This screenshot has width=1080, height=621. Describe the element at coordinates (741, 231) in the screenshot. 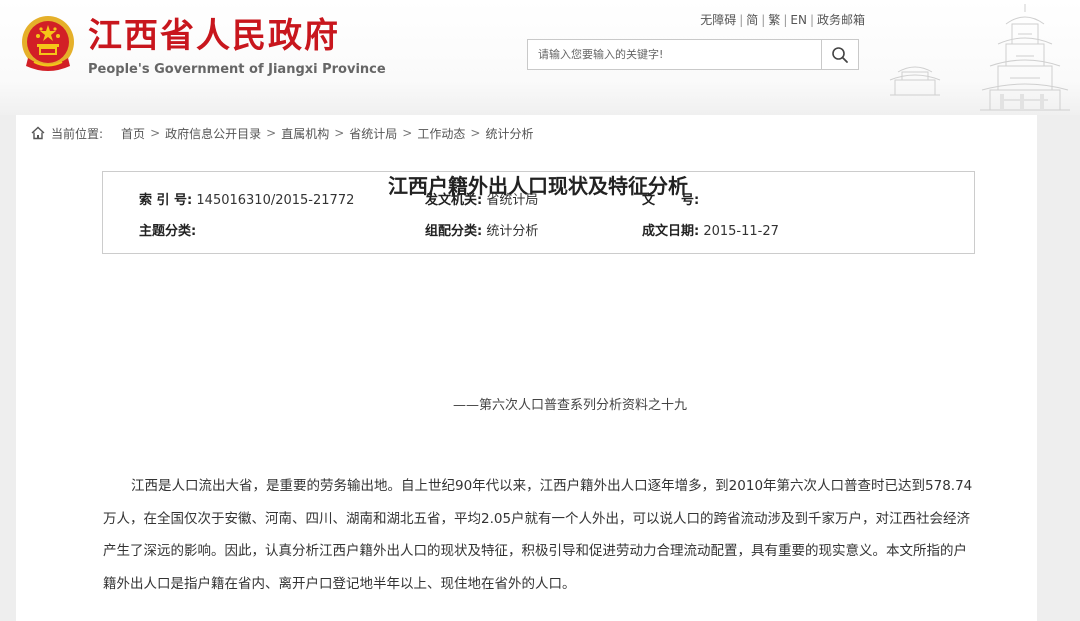

I see `meta-date-value: 2015-11-27` at that location.